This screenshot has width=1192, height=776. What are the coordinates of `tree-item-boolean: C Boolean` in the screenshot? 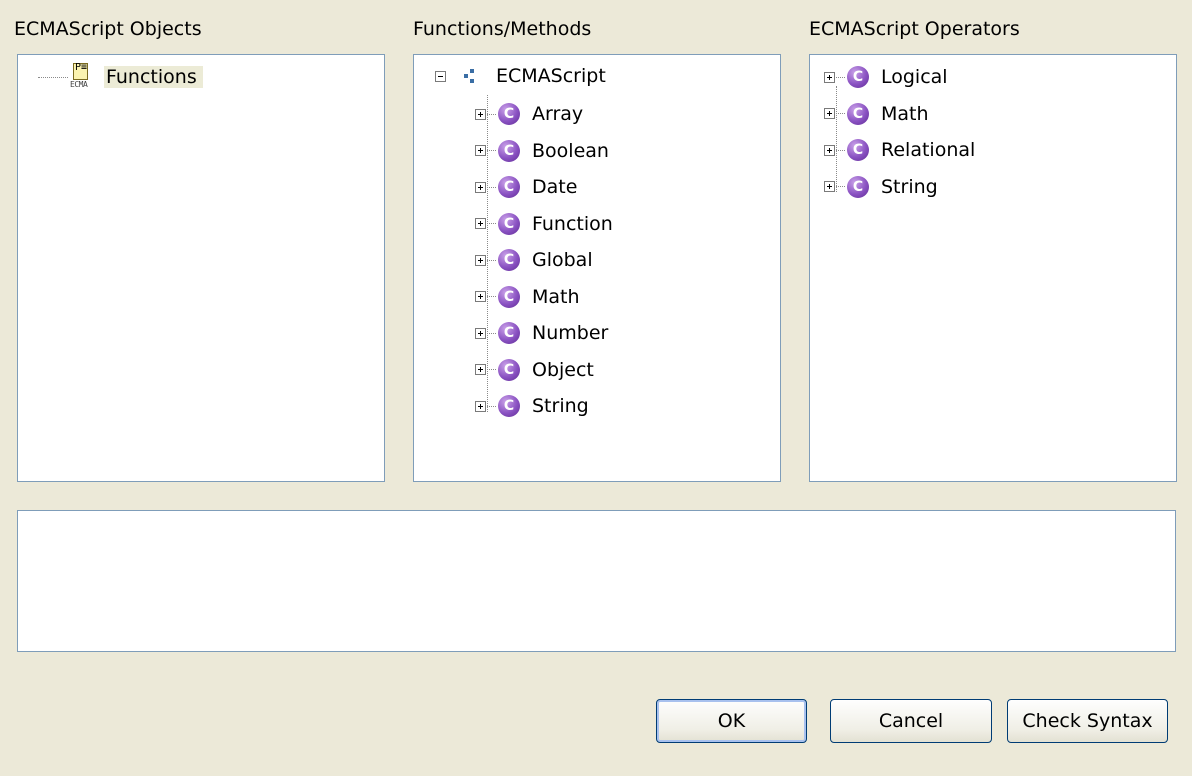 It's located at (542, 151).